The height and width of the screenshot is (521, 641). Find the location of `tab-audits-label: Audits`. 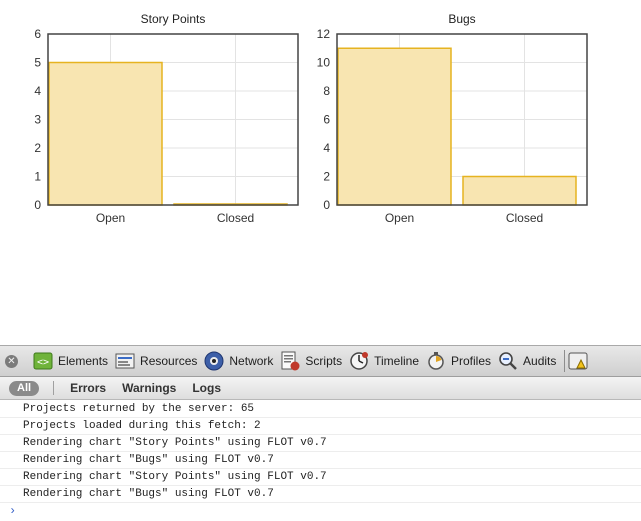

tab-audits-label: Audits is located at coordinates (540, 361).